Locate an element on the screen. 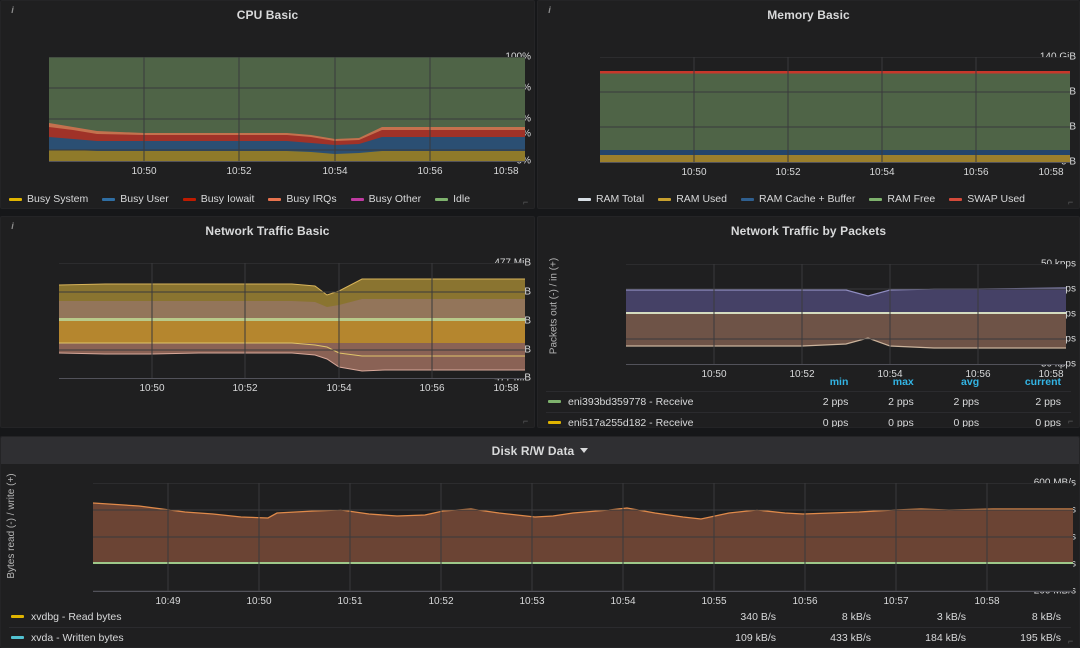 This screenshot has height=648, width=1080. legend-value-min: 340 B/s is located at coordinates (758, 617).